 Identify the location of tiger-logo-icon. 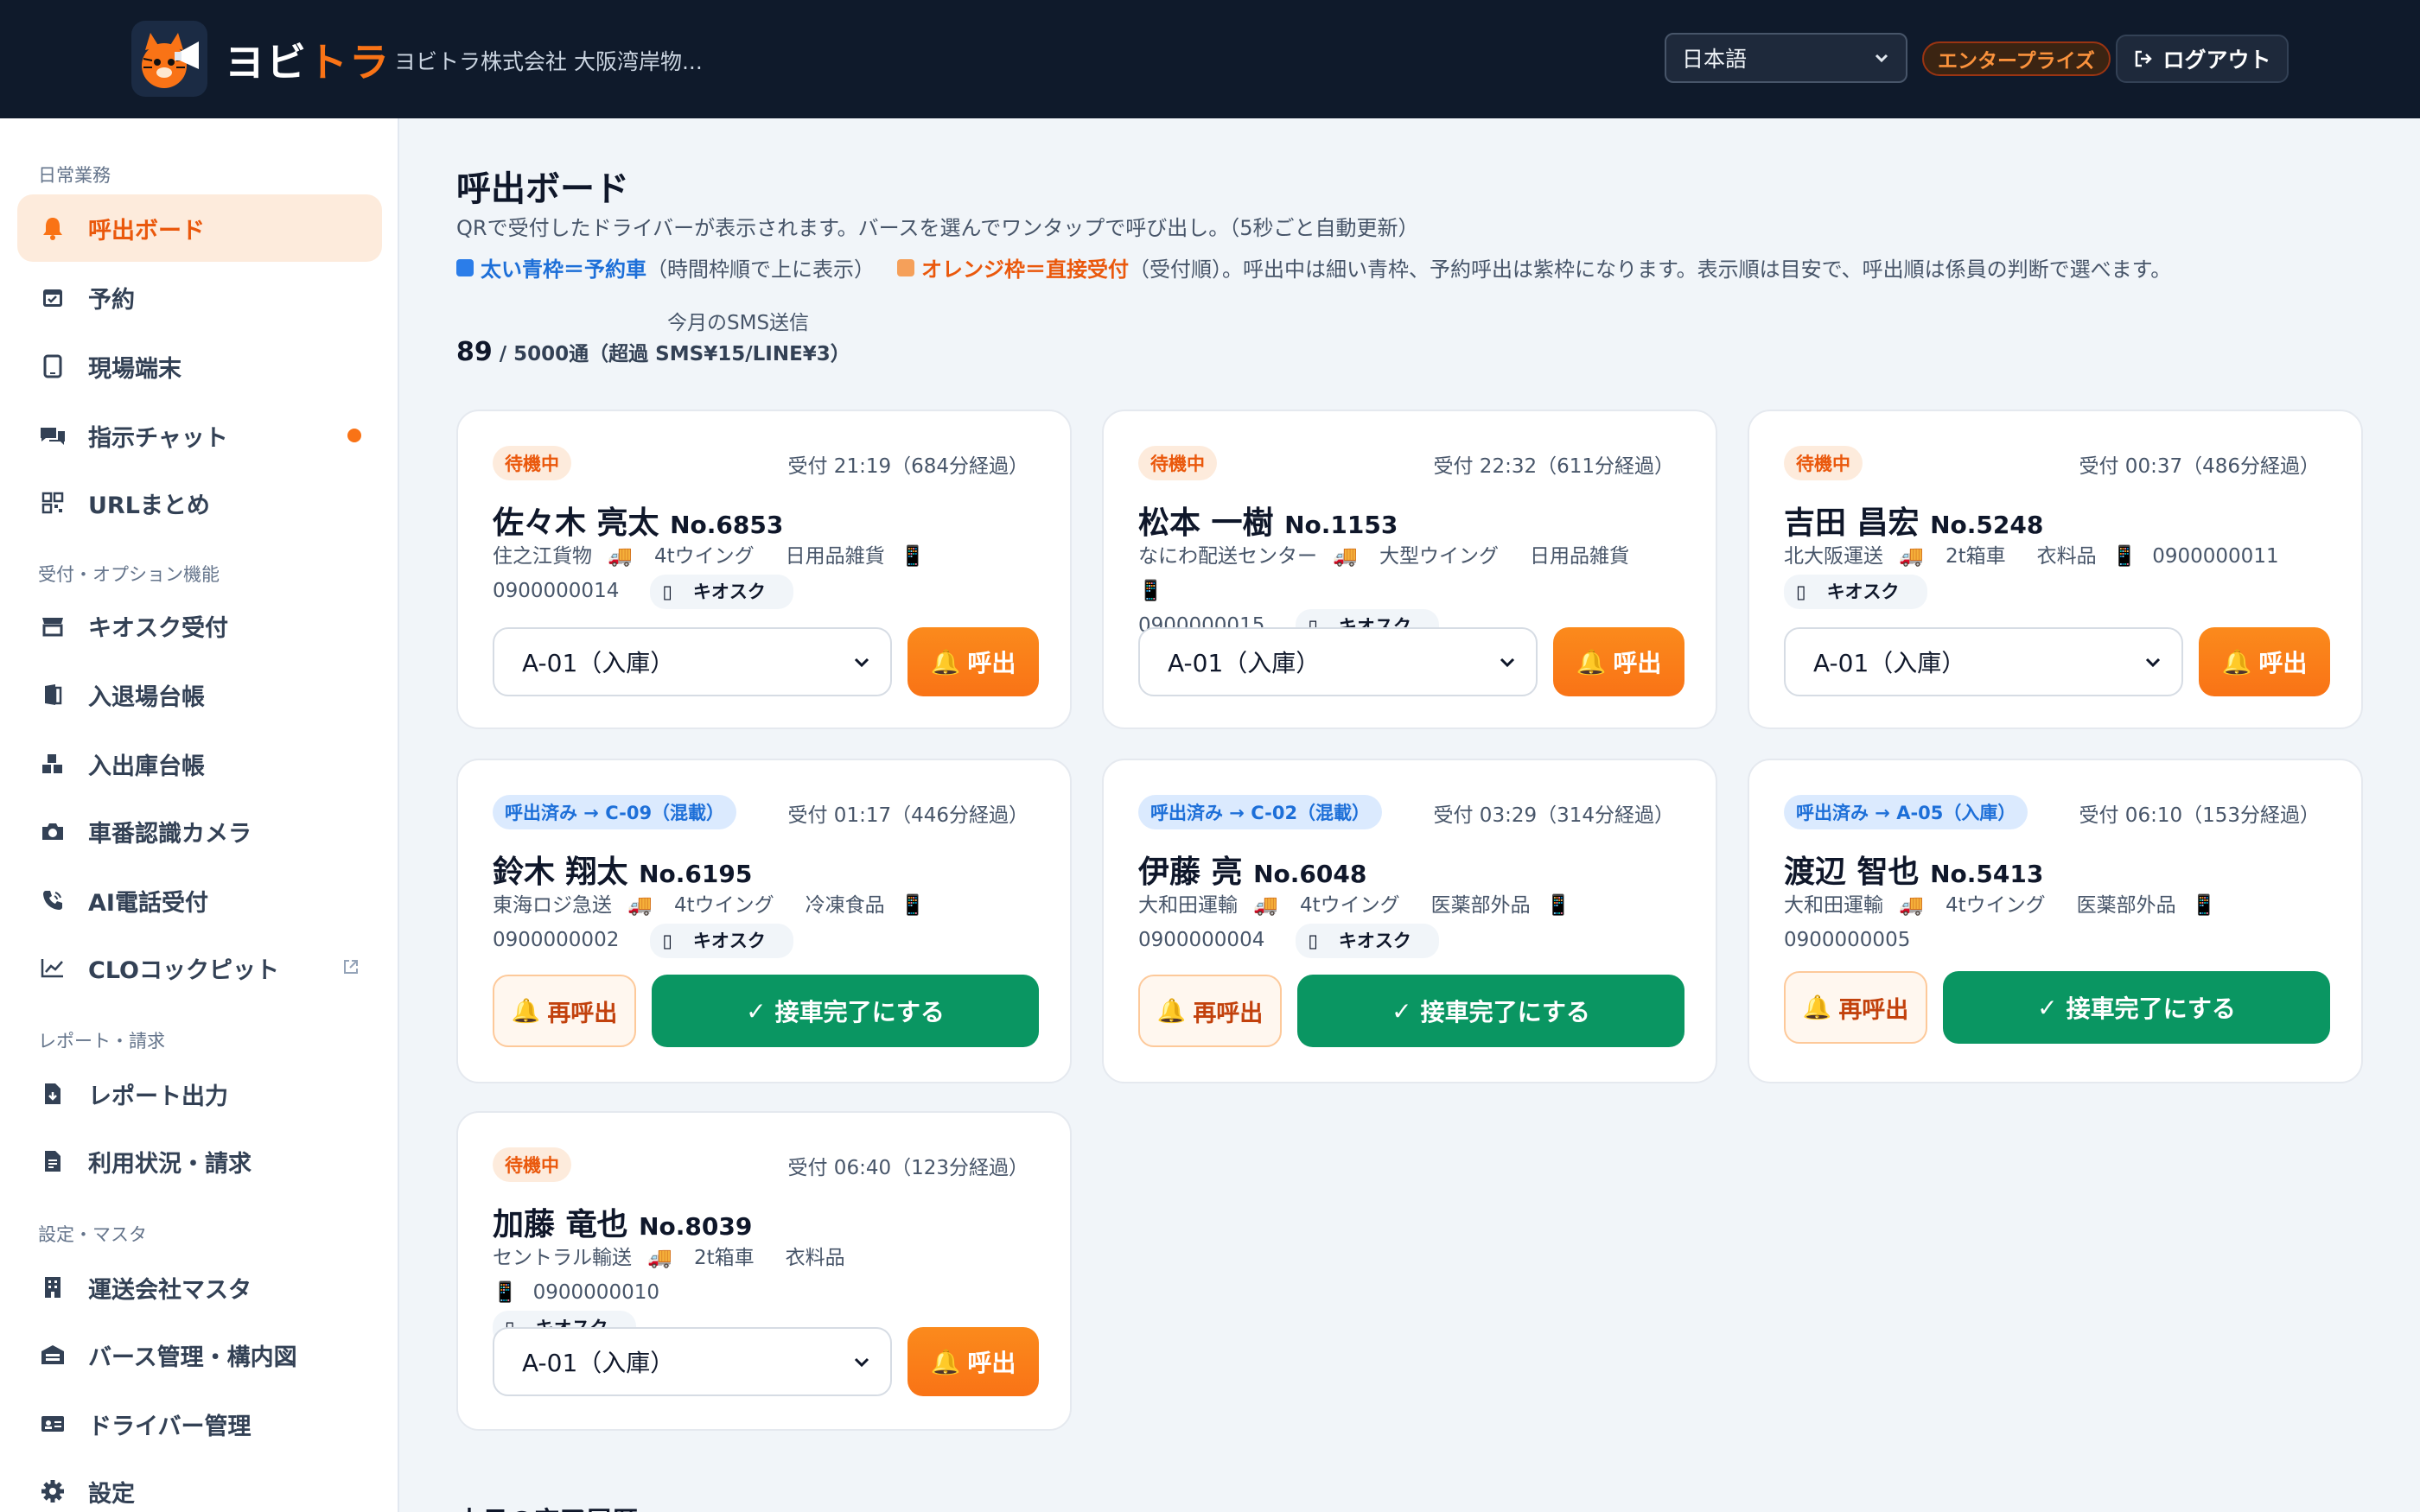
(169, 59).